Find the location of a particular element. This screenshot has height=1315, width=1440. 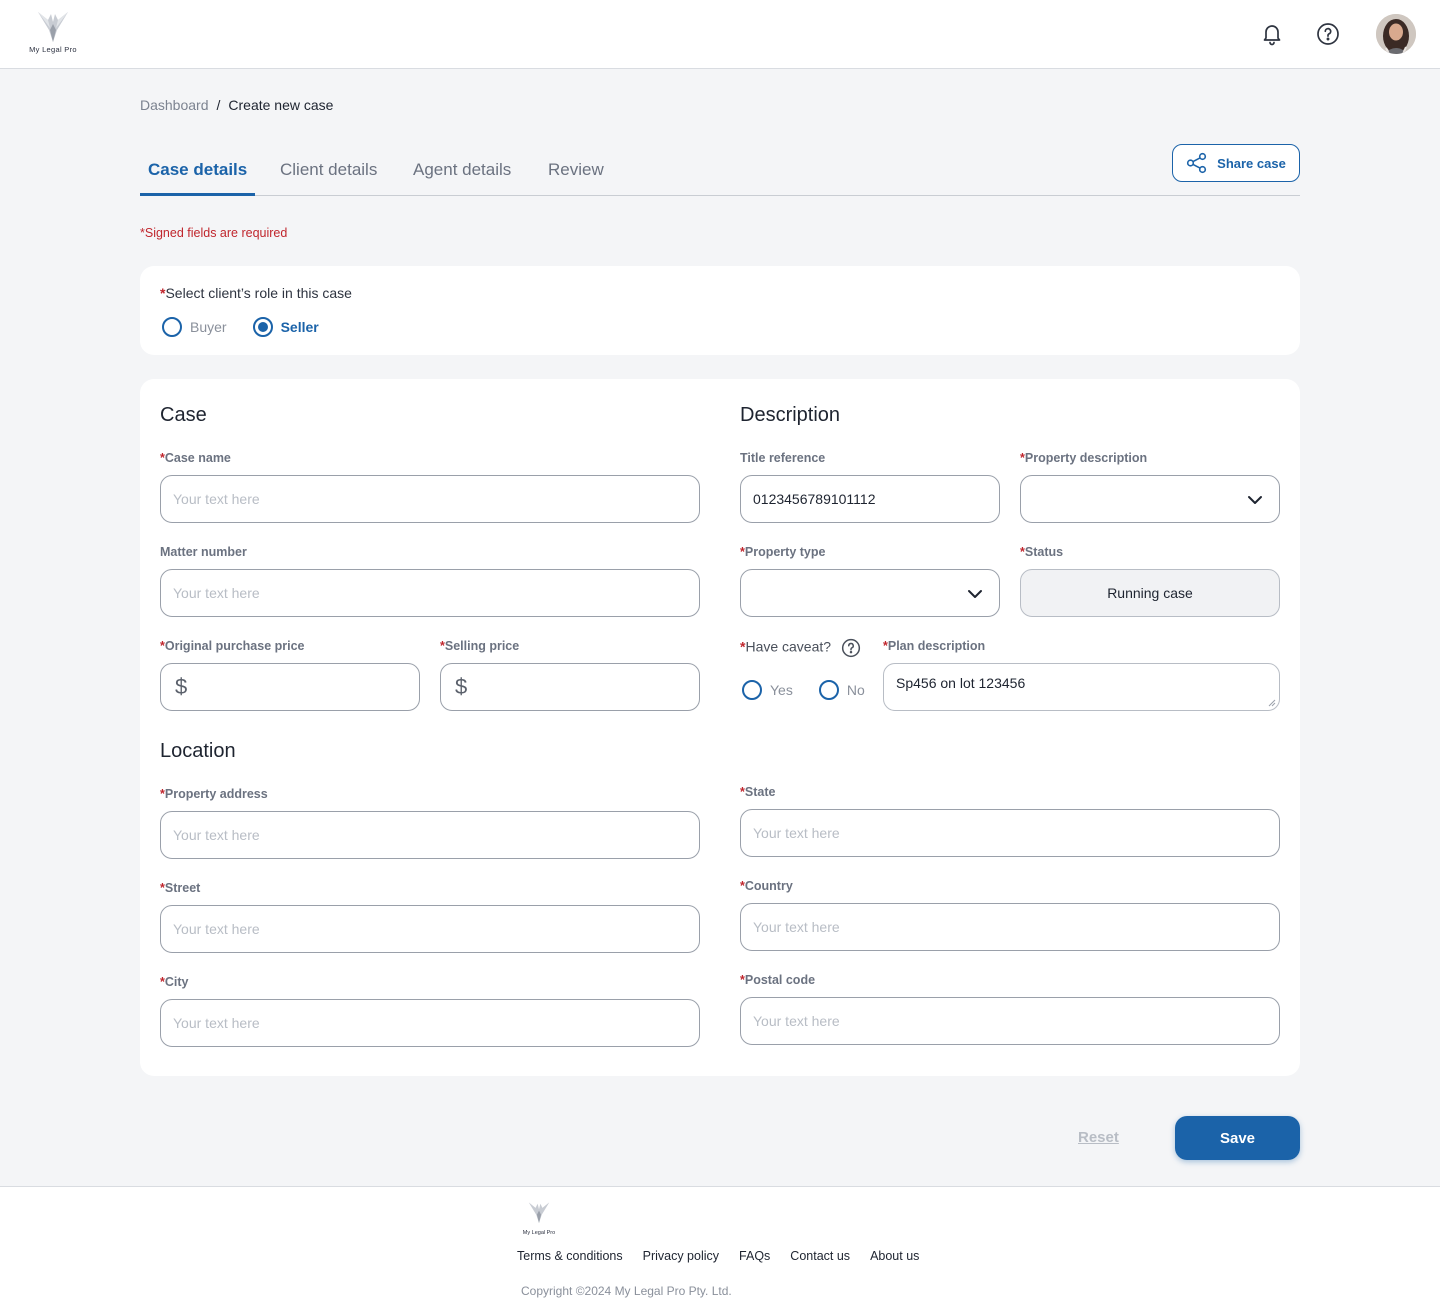

role-seller-radio is located at coordinates (262, 327).